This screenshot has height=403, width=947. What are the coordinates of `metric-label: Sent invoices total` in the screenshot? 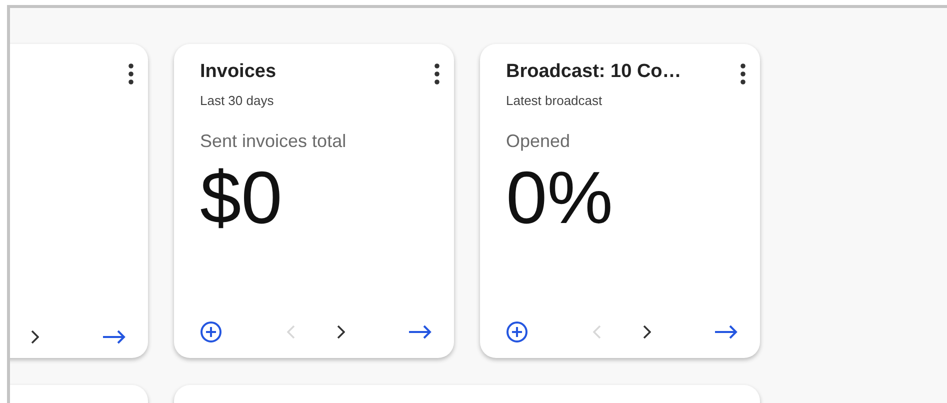 It's located at (274, 141).